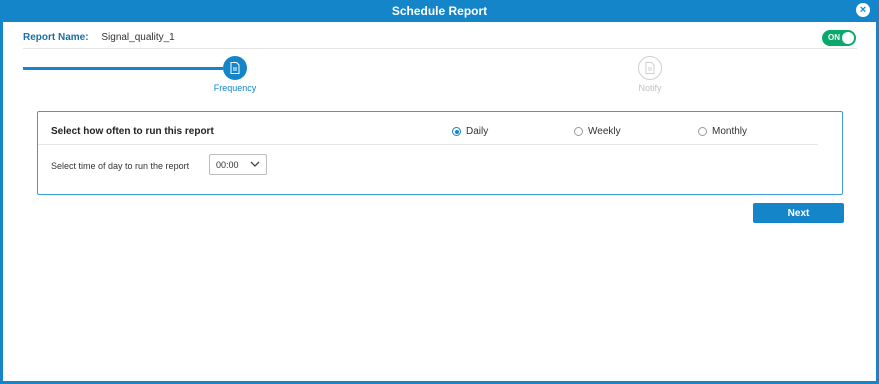 This screenshot has width=879, height=384. What do you see at coordinates (439, 11) in the screenshot?
I see `dialog-title: Schedule Report` at bounding box center [439, 11].